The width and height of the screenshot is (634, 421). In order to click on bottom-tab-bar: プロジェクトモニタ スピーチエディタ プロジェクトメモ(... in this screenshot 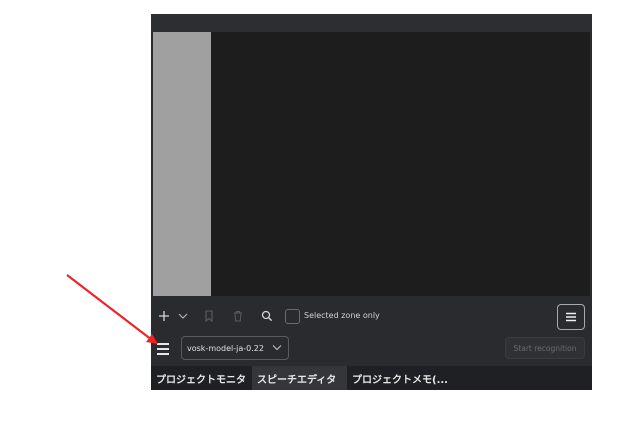, I will do `click(371, 378)`.